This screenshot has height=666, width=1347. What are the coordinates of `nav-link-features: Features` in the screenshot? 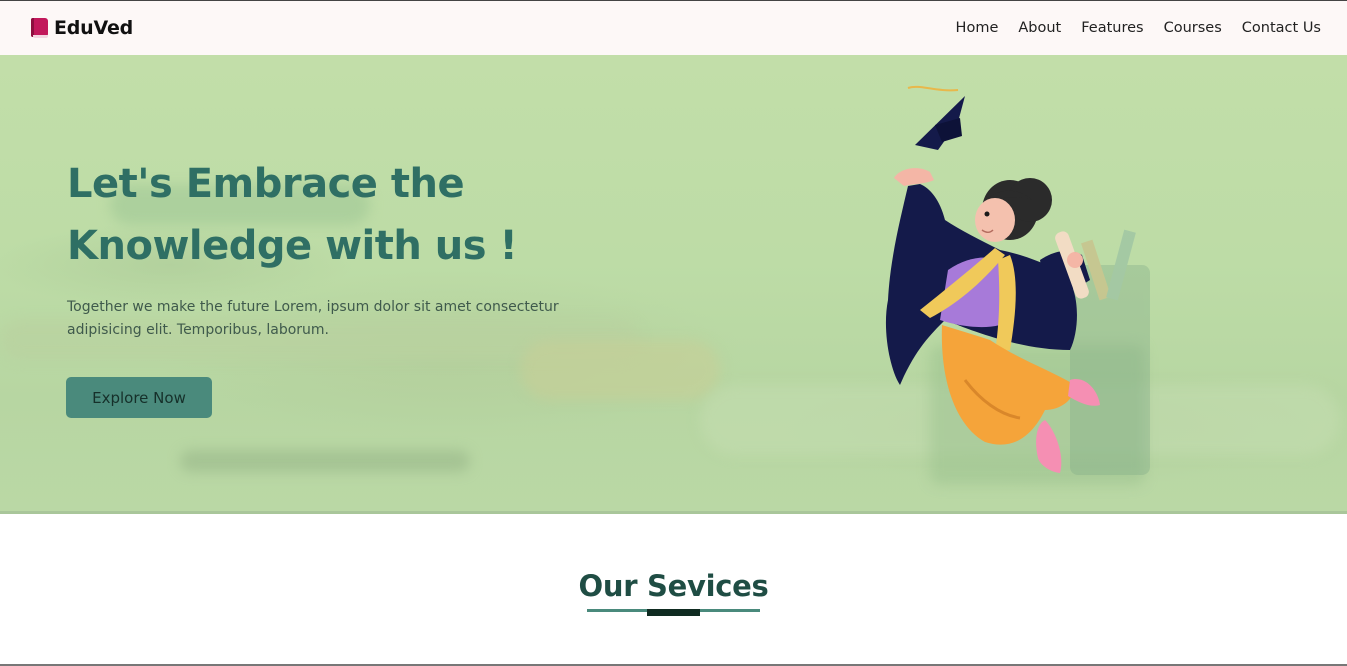 It's located at (1112, 28).